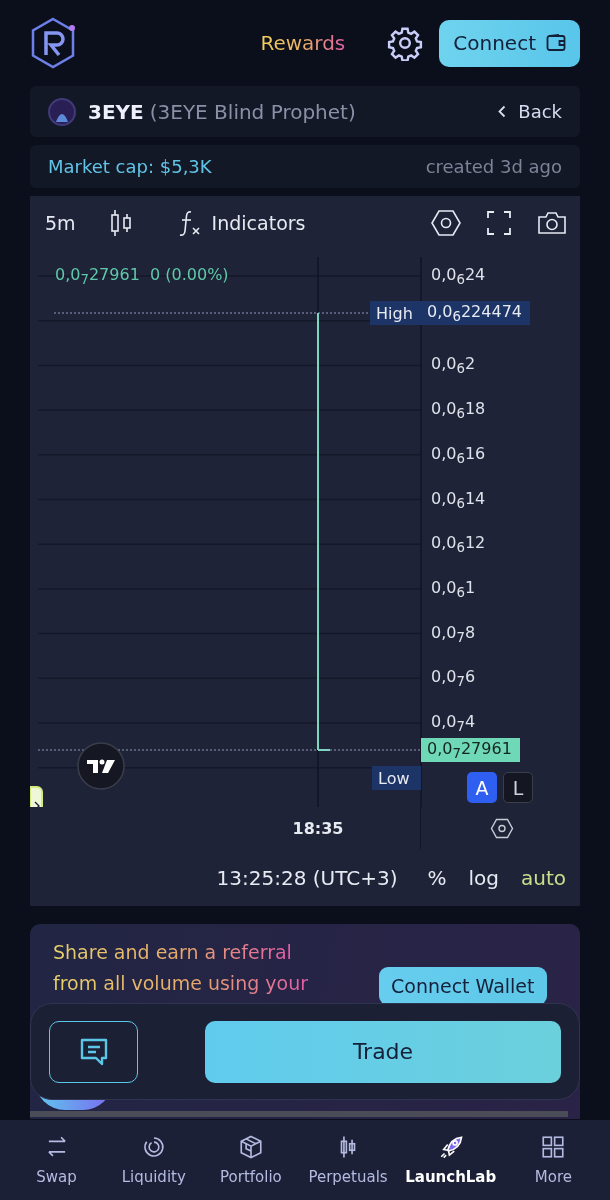  Describe the element at coordinates (189, 222) in the screenshot. I see `function-icon` at that location.